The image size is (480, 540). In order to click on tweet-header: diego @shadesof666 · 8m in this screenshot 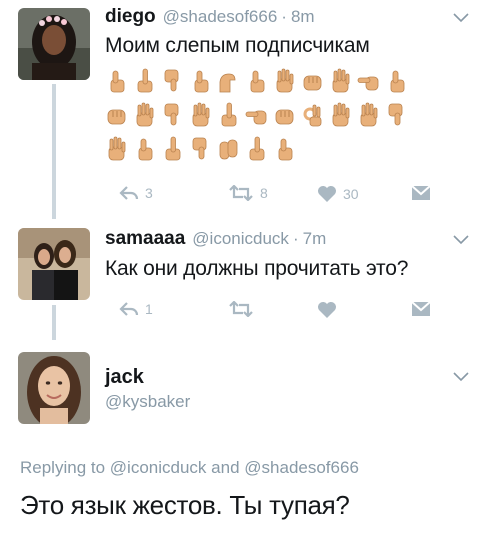, I will do `click(210, 17)`.